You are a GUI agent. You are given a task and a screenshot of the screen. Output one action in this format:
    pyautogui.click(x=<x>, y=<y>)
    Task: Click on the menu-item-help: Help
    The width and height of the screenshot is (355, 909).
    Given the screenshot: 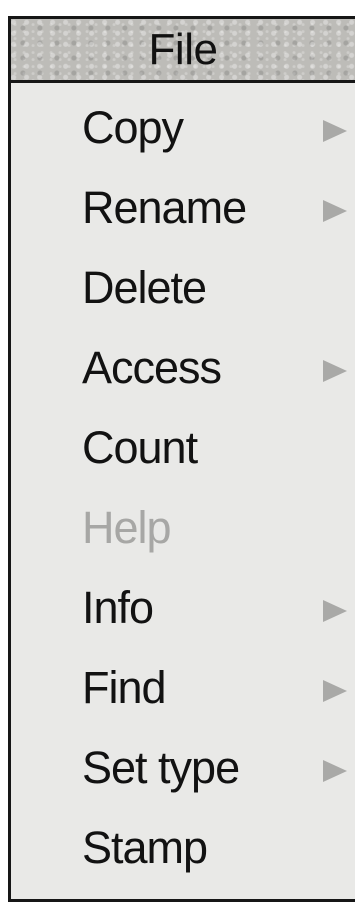 What is the action you would take?
    pyautogui.click(x=183, y=531)
    